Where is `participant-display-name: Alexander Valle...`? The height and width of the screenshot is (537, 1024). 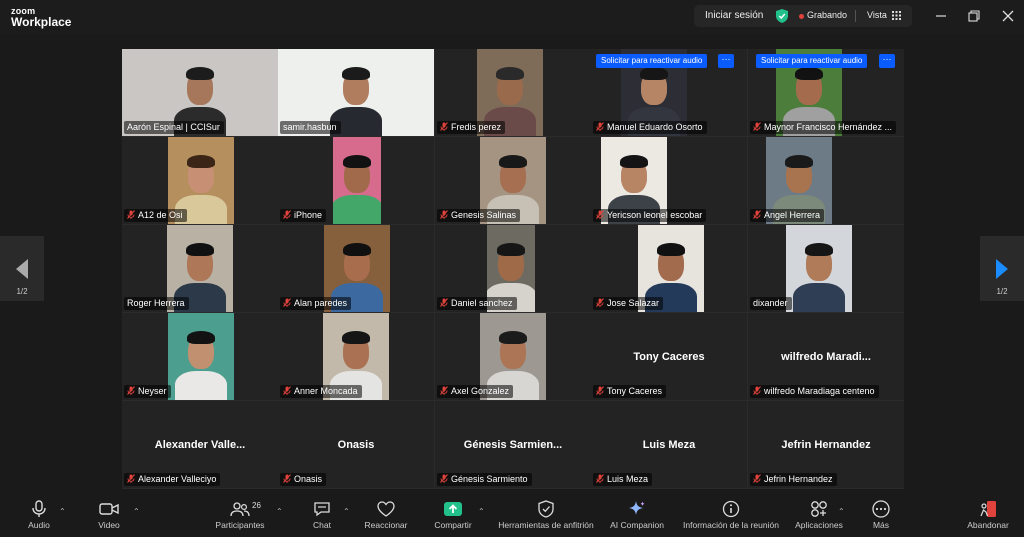
participant-display-name: Alexander Valle... is located at coordinates (200, 445).